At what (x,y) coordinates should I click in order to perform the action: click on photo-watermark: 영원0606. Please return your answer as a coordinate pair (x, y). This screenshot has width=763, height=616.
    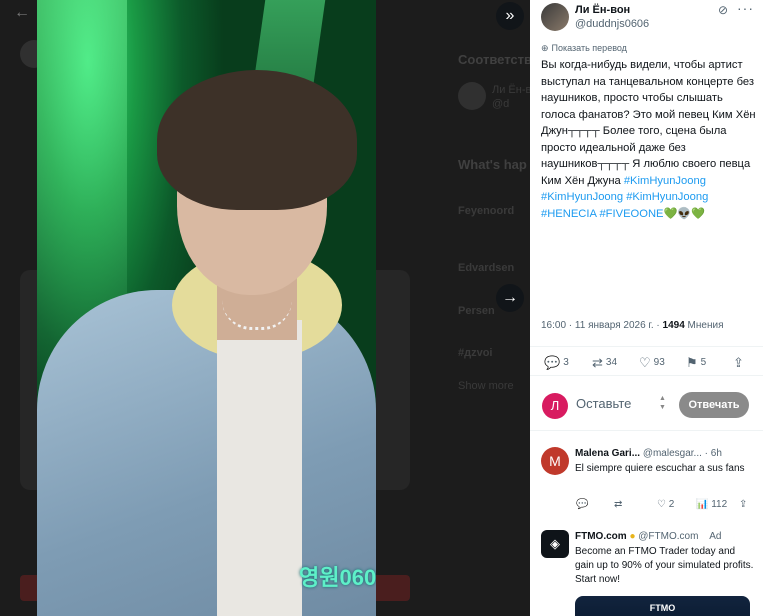
    Looking at the image, I should click on (337, 577).